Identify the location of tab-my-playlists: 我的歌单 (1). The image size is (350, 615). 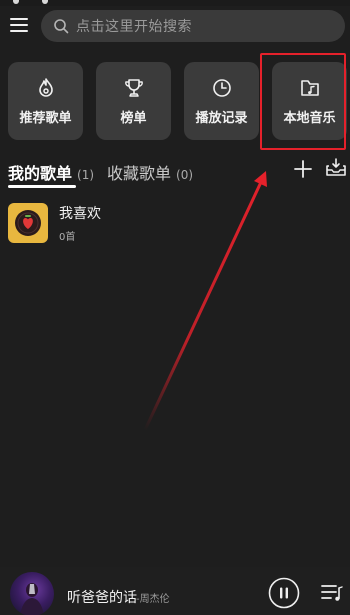
(51, 173).